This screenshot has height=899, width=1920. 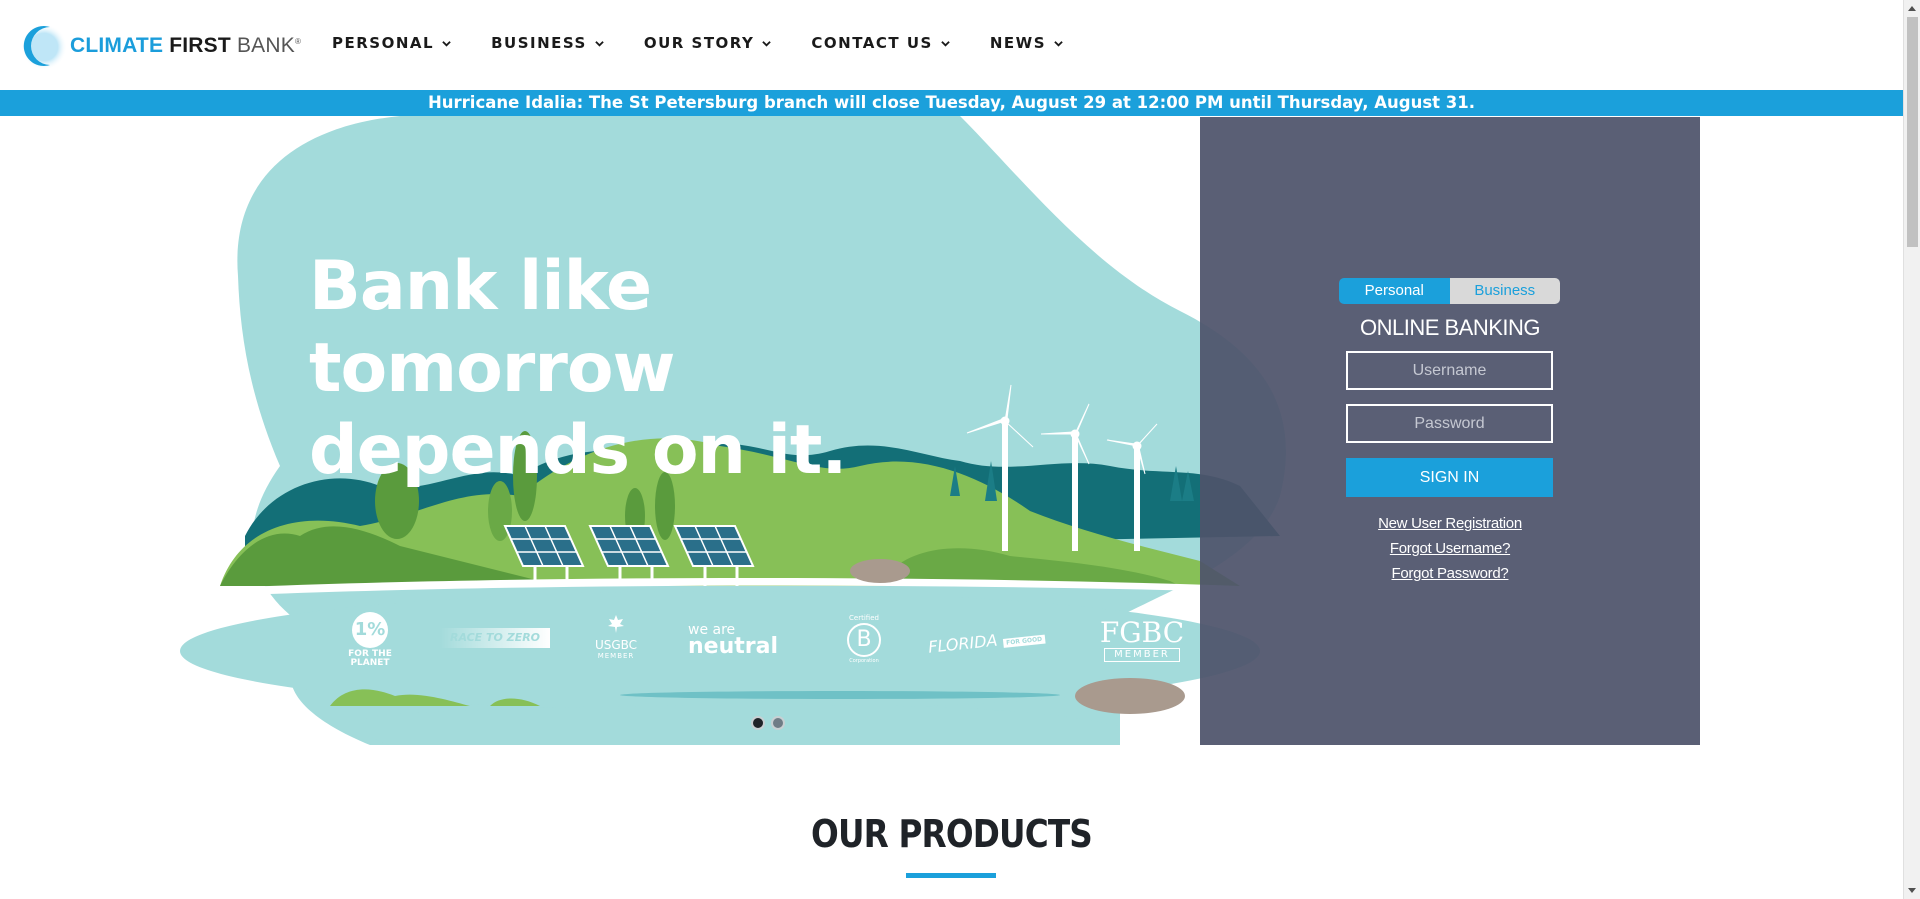 I want to click on badge-we-are-neutral: we are neutral, so click(x=742, y=641).